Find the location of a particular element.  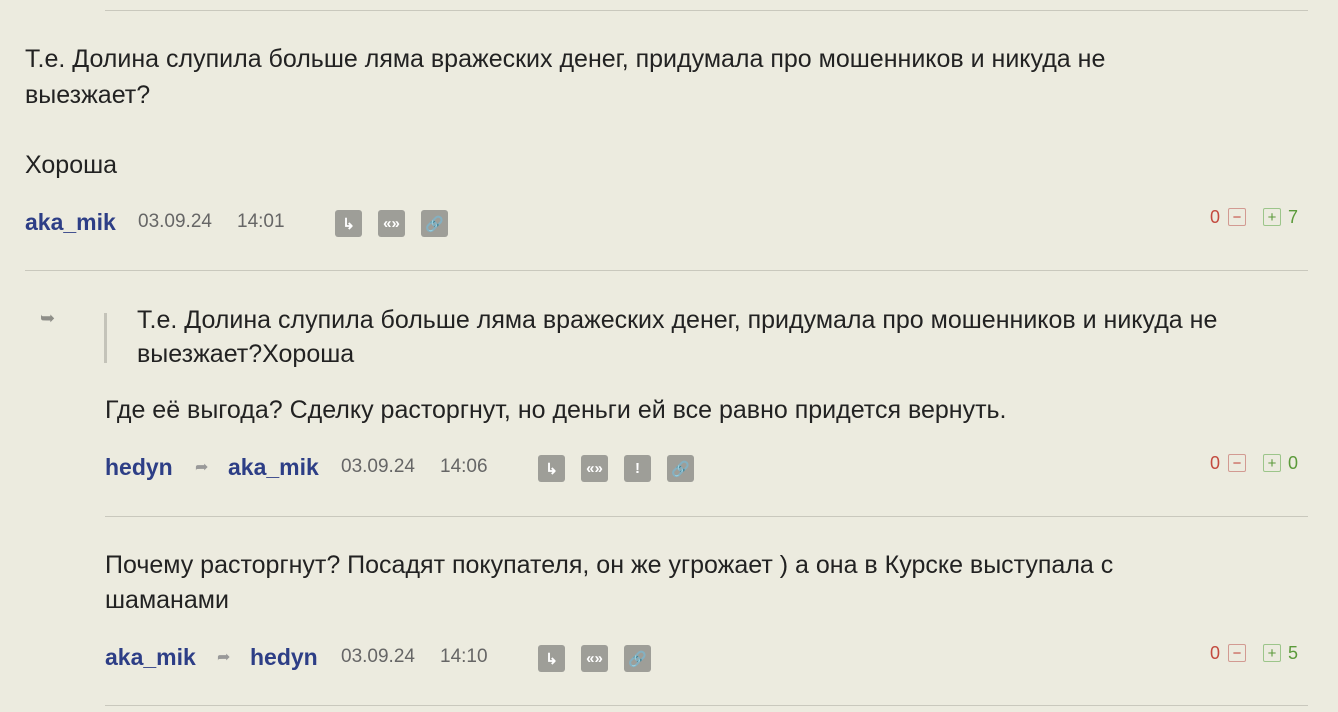

reply-to-author-link: hedyn is located at coordinates (284, 657).